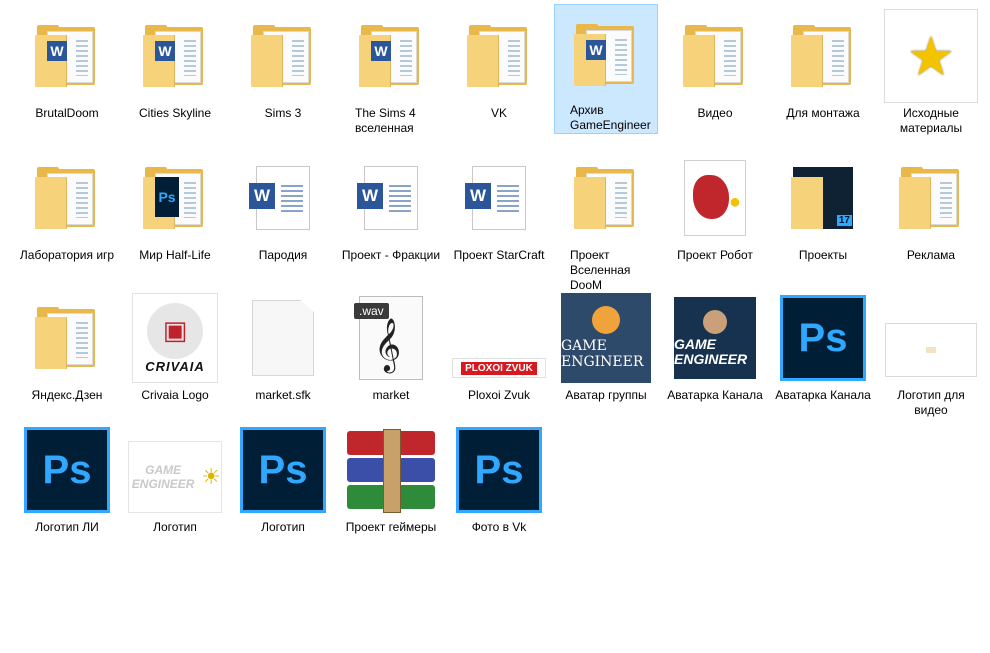  Describe the element at coordinates (931, 56) in the screenshot. I see `star-icon: ★` at that location.